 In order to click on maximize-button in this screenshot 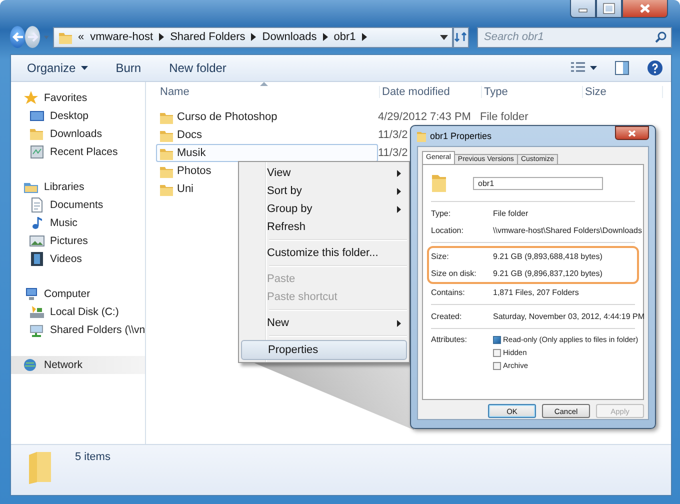, I will do `click(609, 9)`.